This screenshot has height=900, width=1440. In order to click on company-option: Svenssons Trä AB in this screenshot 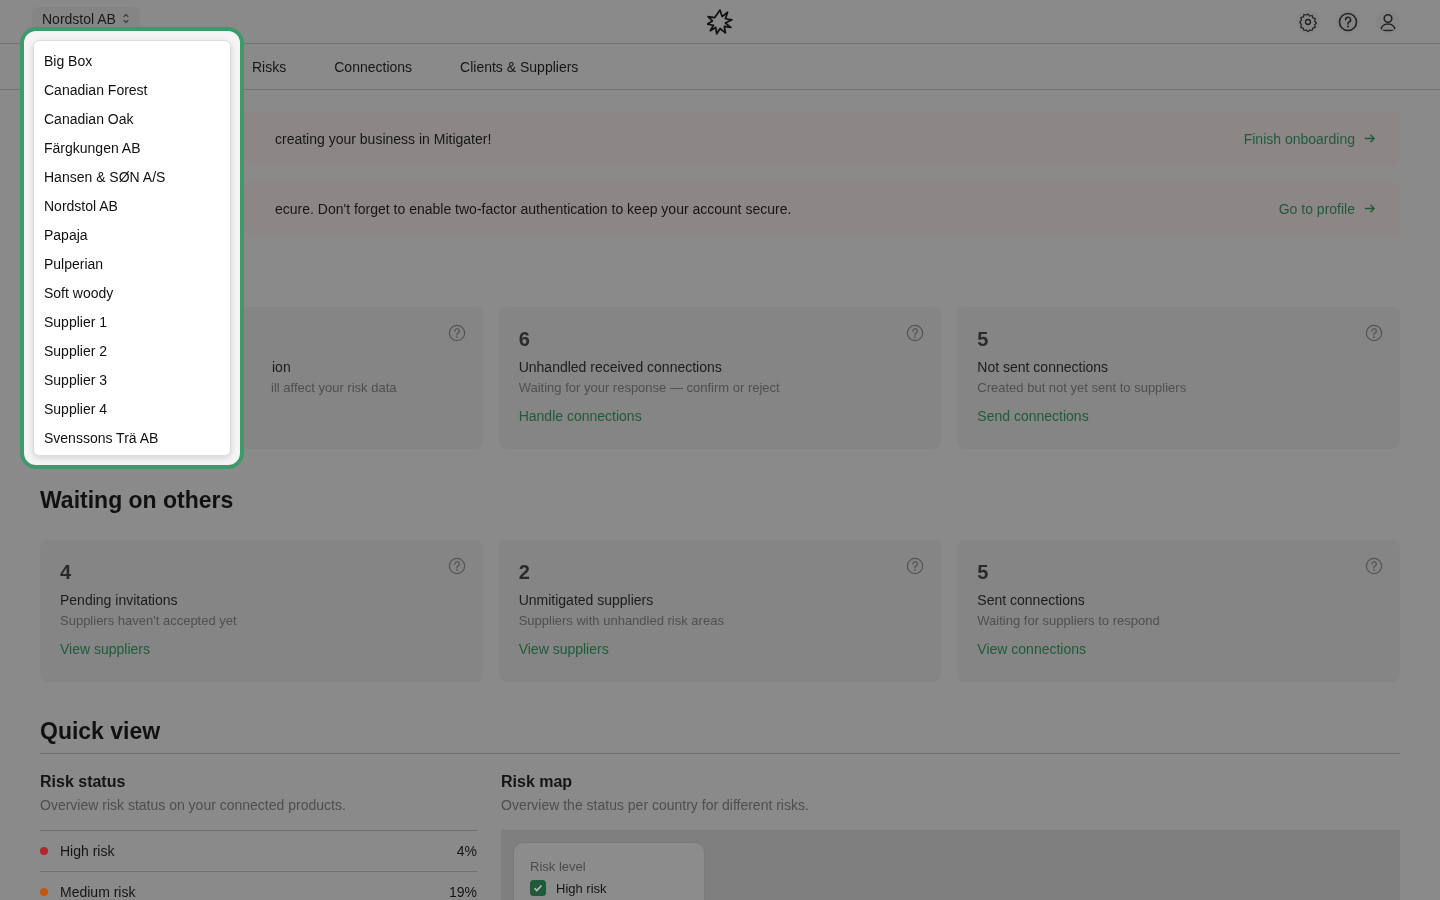, I will do `click(132, 440)`.